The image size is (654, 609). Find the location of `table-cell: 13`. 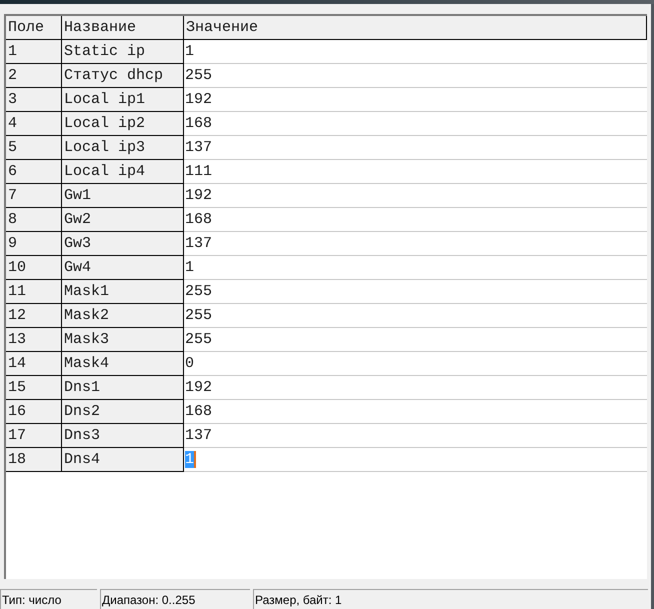

table-cell: 13 is located at coordinates (34, 340).